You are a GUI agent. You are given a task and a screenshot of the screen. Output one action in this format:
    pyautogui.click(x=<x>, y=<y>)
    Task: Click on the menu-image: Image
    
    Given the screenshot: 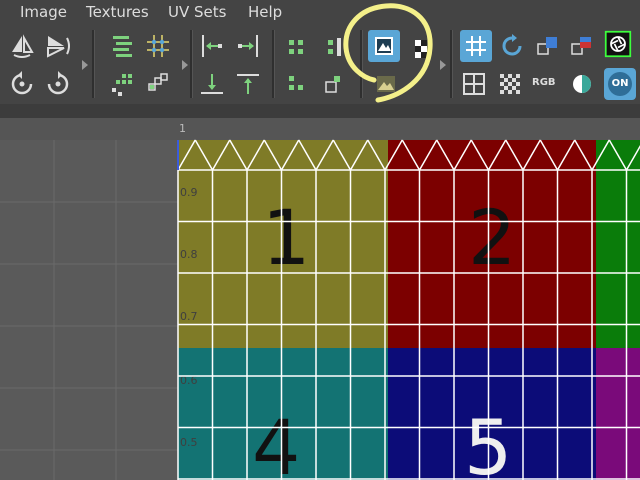 What is the action you would take?
    pyautogui.click(x=43, y=12)
    